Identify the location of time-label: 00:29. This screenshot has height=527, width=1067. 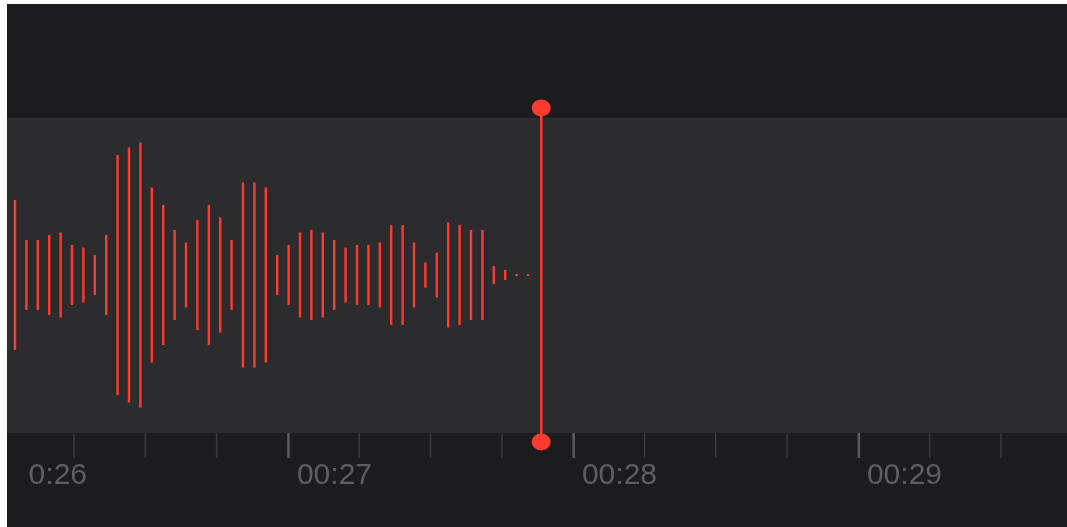
(904, 474).